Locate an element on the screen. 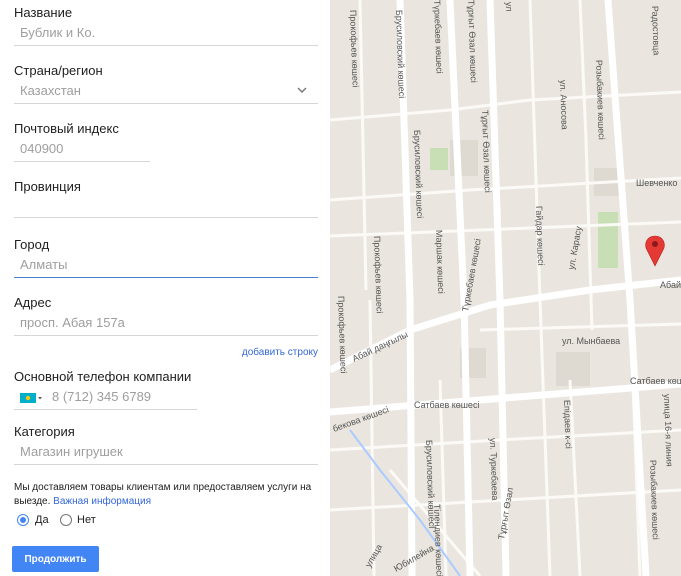  delivery-no-radio is located at coordinates (66, 520).